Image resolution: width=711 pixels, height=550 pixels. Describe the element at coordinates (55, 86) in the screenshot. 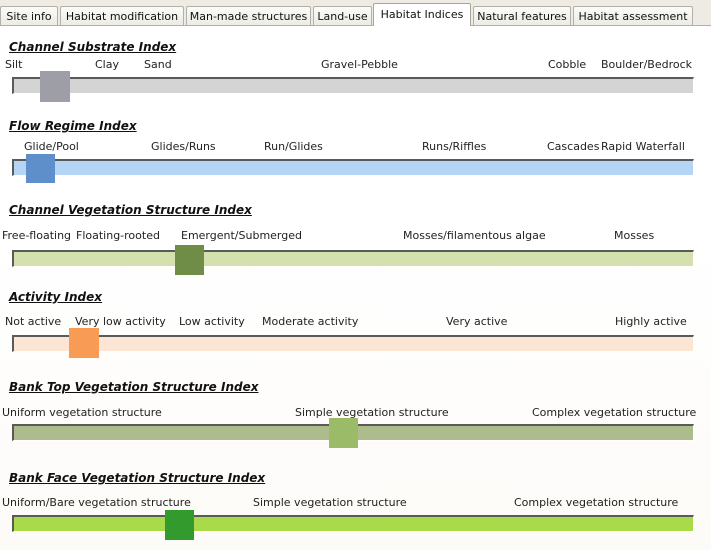

I see `channel-substrate-slider-thumb` at that location.